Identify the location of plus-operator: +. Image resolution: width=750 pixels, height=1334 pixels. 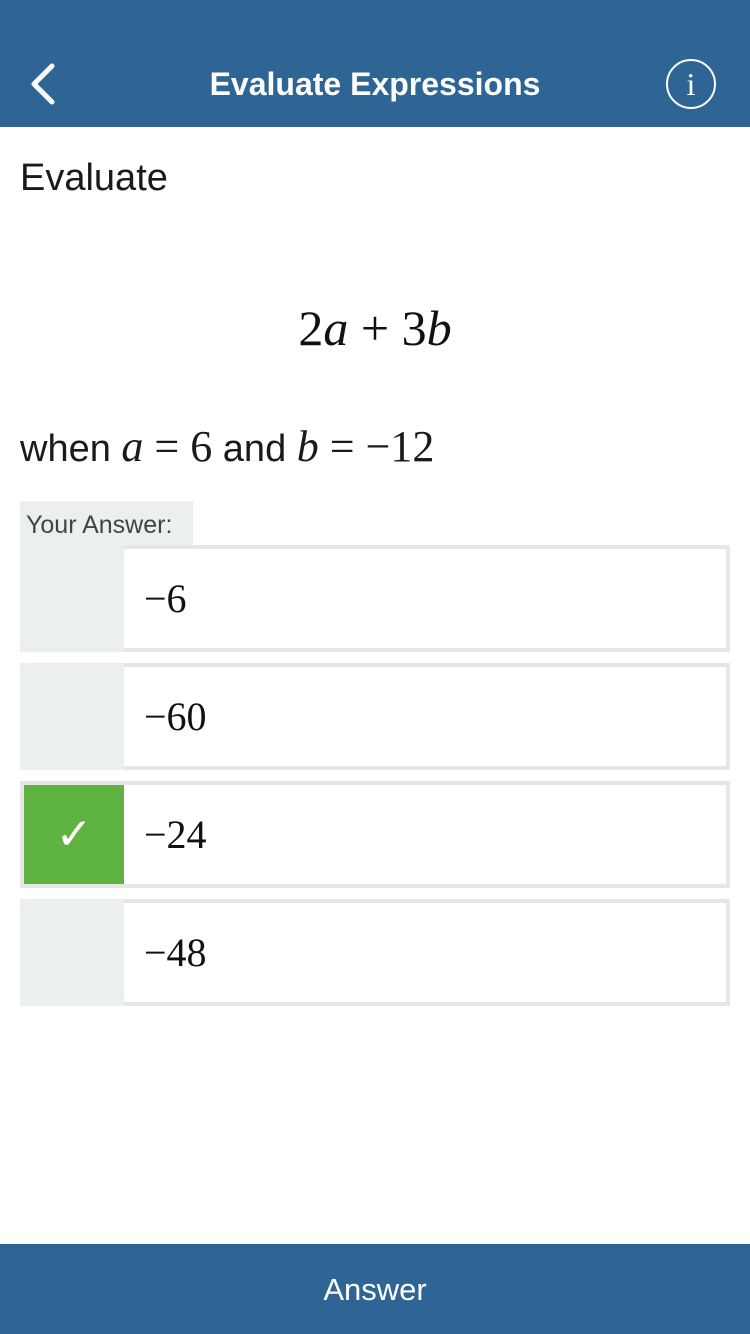
(375, 328).